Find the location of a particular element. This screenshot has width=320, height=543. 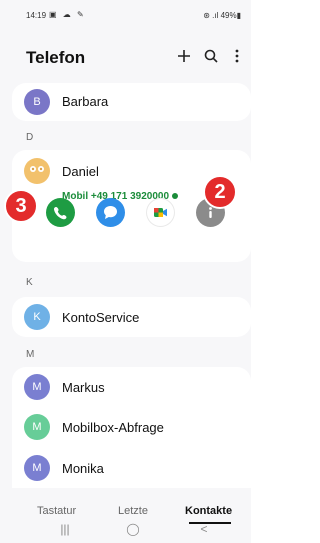

search-icon is located at coordinates (211, 57).